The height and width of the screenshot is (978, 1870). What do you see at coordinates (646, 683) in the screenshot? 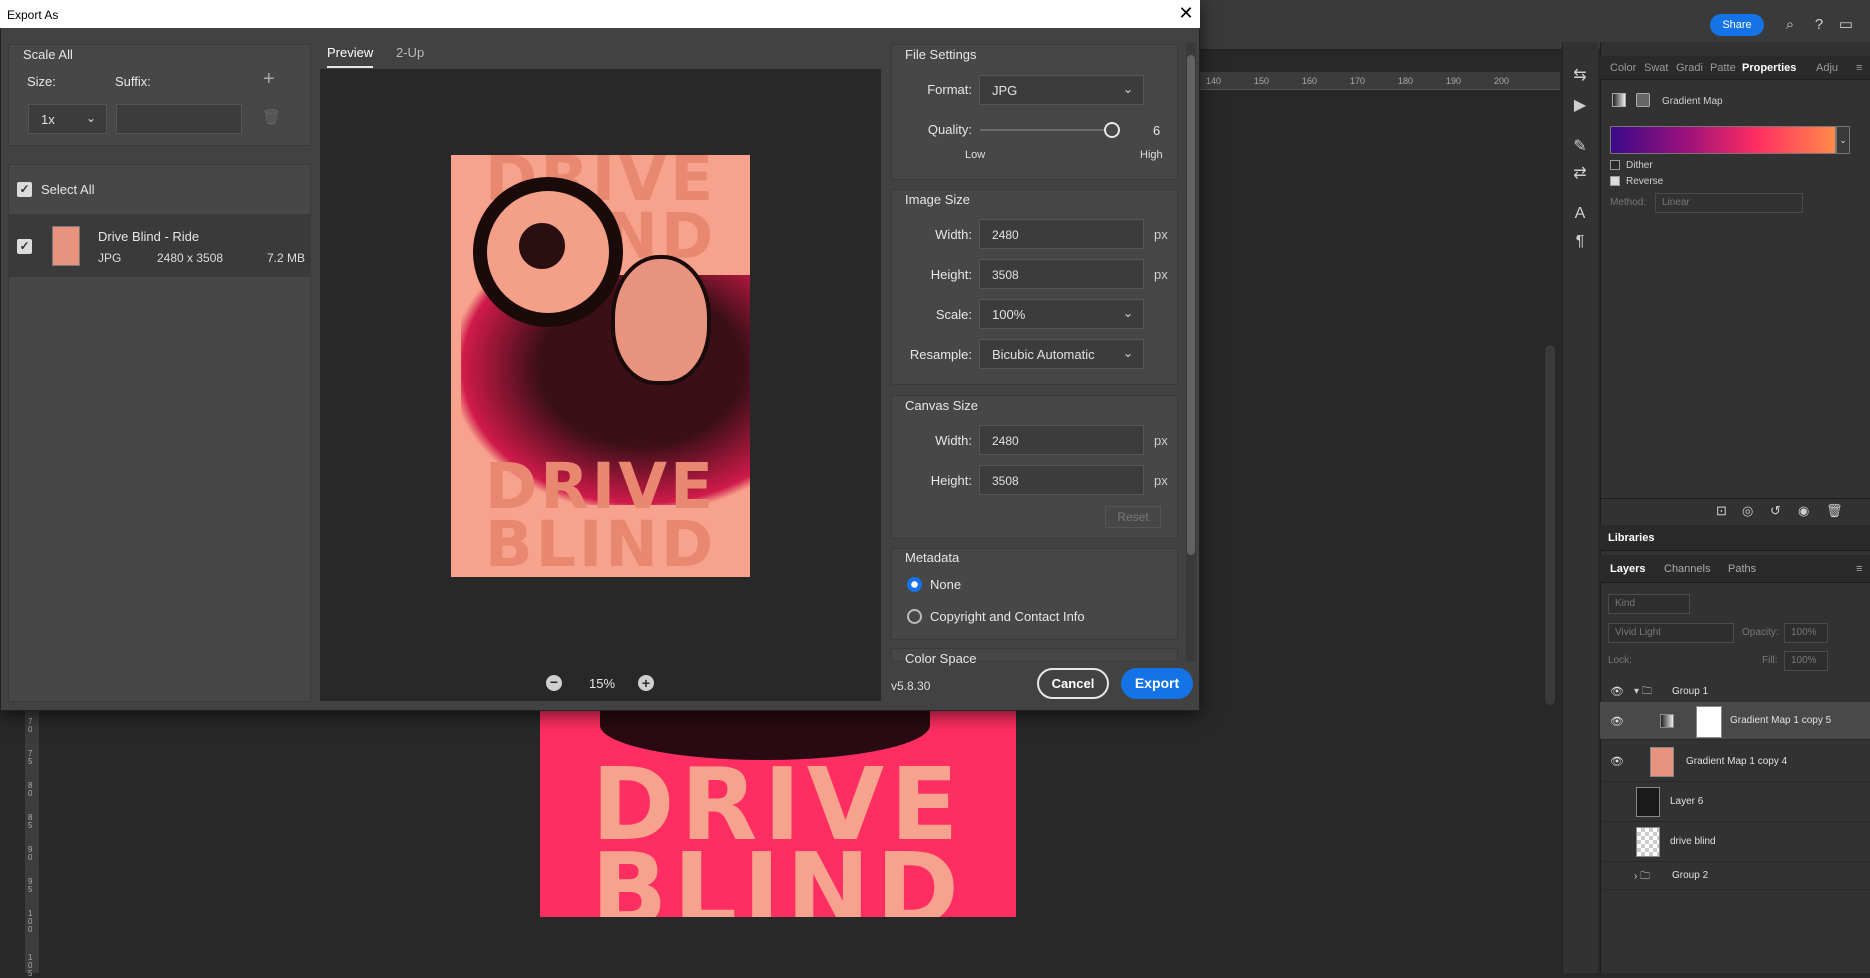
I see `zoom-in-icon: +` at bounding box center [646, 683].